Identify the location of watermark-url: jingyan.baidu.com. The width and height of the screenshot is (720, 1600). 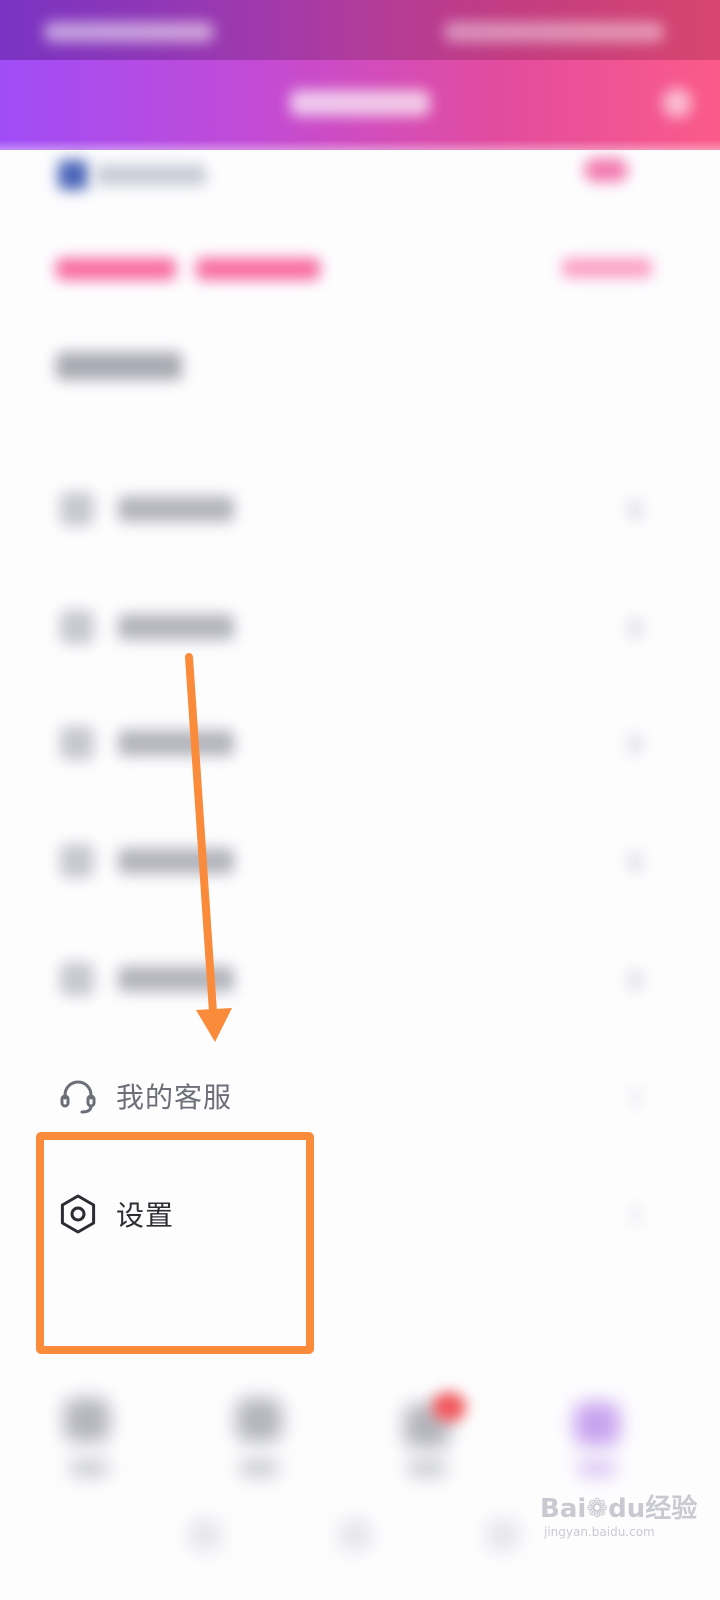
(599, 1532).